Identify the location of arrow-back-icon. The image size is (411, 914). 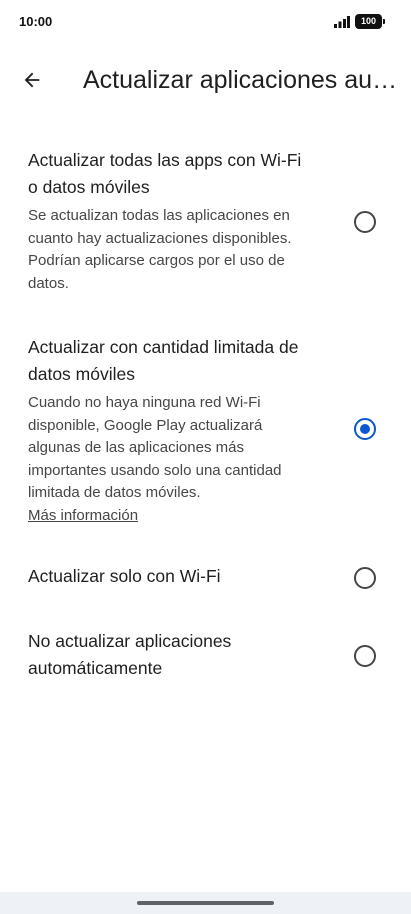
(32, 80).